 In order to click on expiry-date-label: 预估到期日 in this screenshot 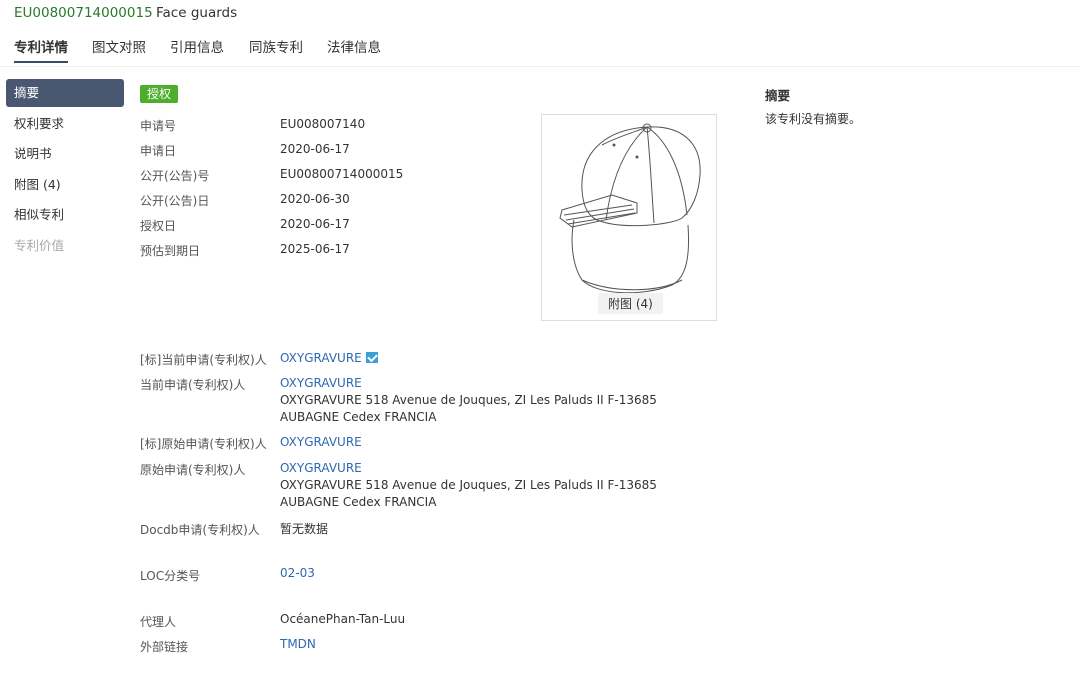, I will do `click(170, 251)`.